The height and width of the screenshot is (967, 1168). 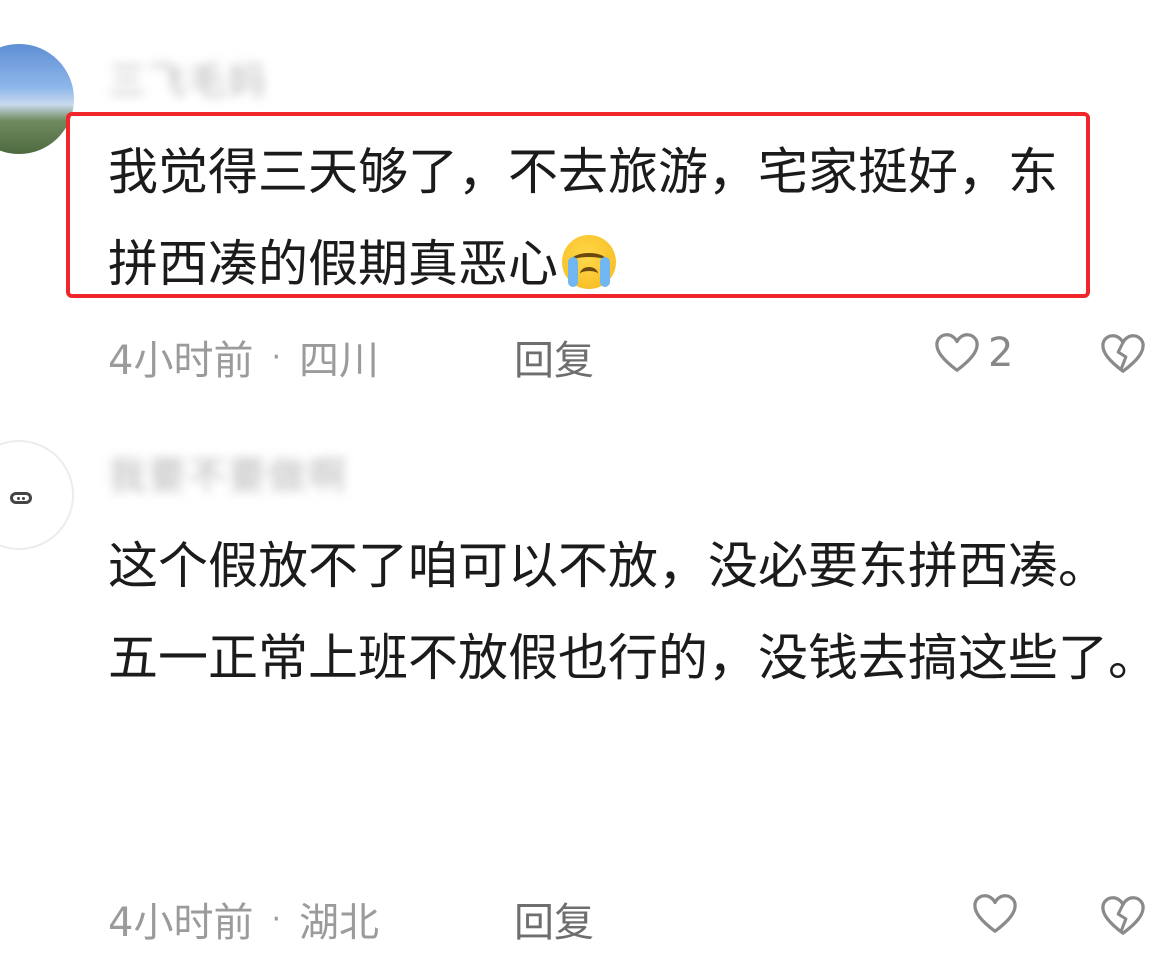 I want to click on like-button, so click(x=995, y=914).